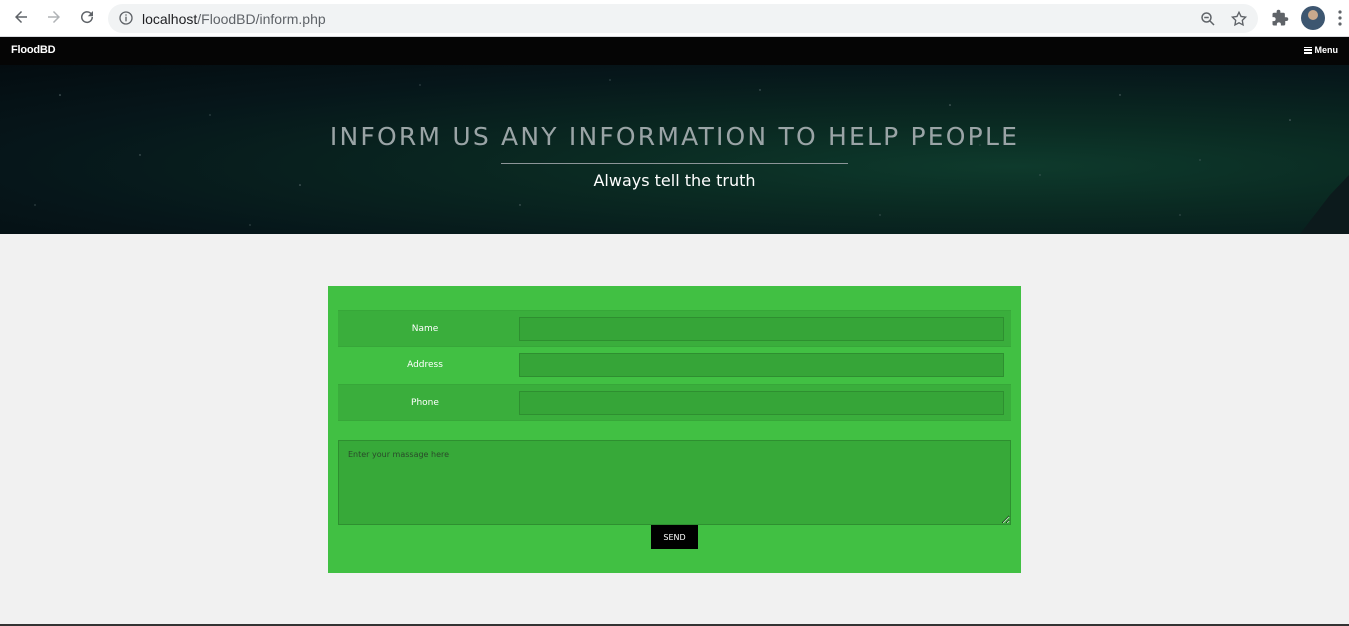  What do you see at coordinates (126, 18) in the screenshot?
I see `info-icon` at bounding box center [126, 18].